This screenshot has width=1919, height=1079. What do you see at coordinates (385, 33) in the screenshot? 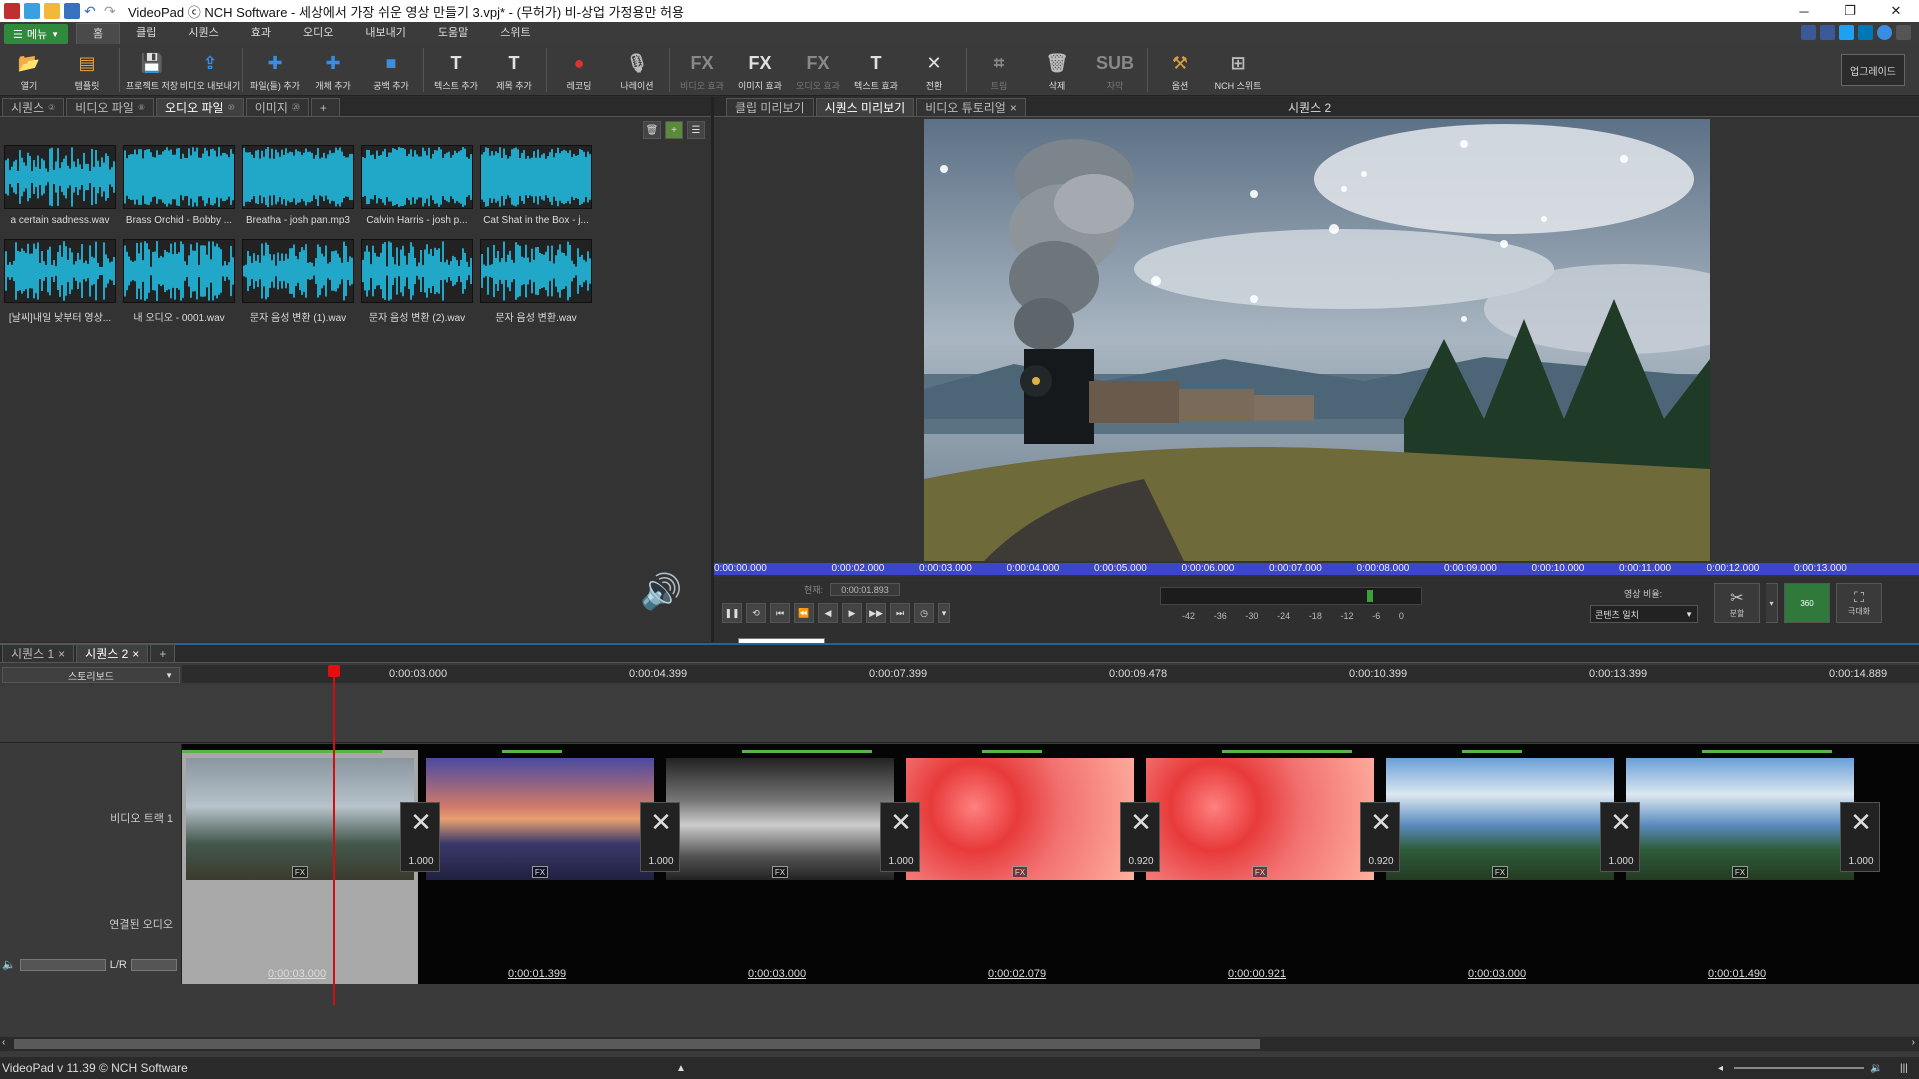
I see `menu-tab: 내보내기` at bounding box center [385, 33].